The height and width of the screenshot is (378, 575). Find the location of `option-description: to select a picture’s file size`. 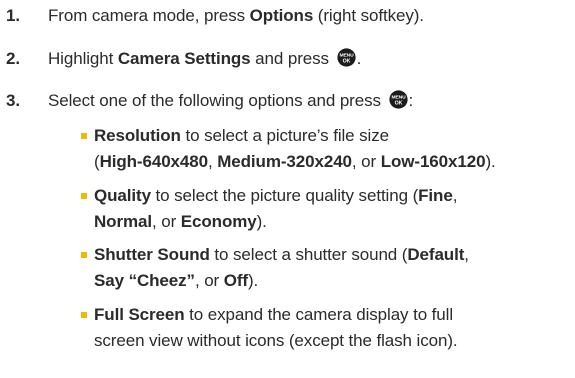

option-description: to select a picture’s file size is located at coordinates (284, 135).